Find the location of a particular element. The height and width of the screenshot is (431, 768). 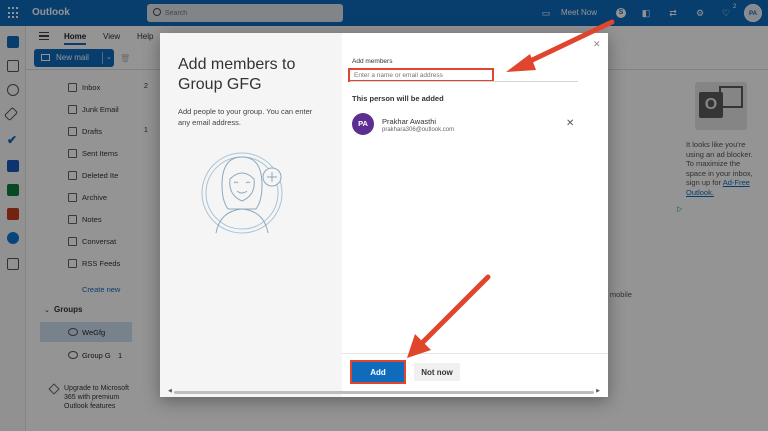

scroll-left-icon: ◀ is located at coordinates (170, 391).